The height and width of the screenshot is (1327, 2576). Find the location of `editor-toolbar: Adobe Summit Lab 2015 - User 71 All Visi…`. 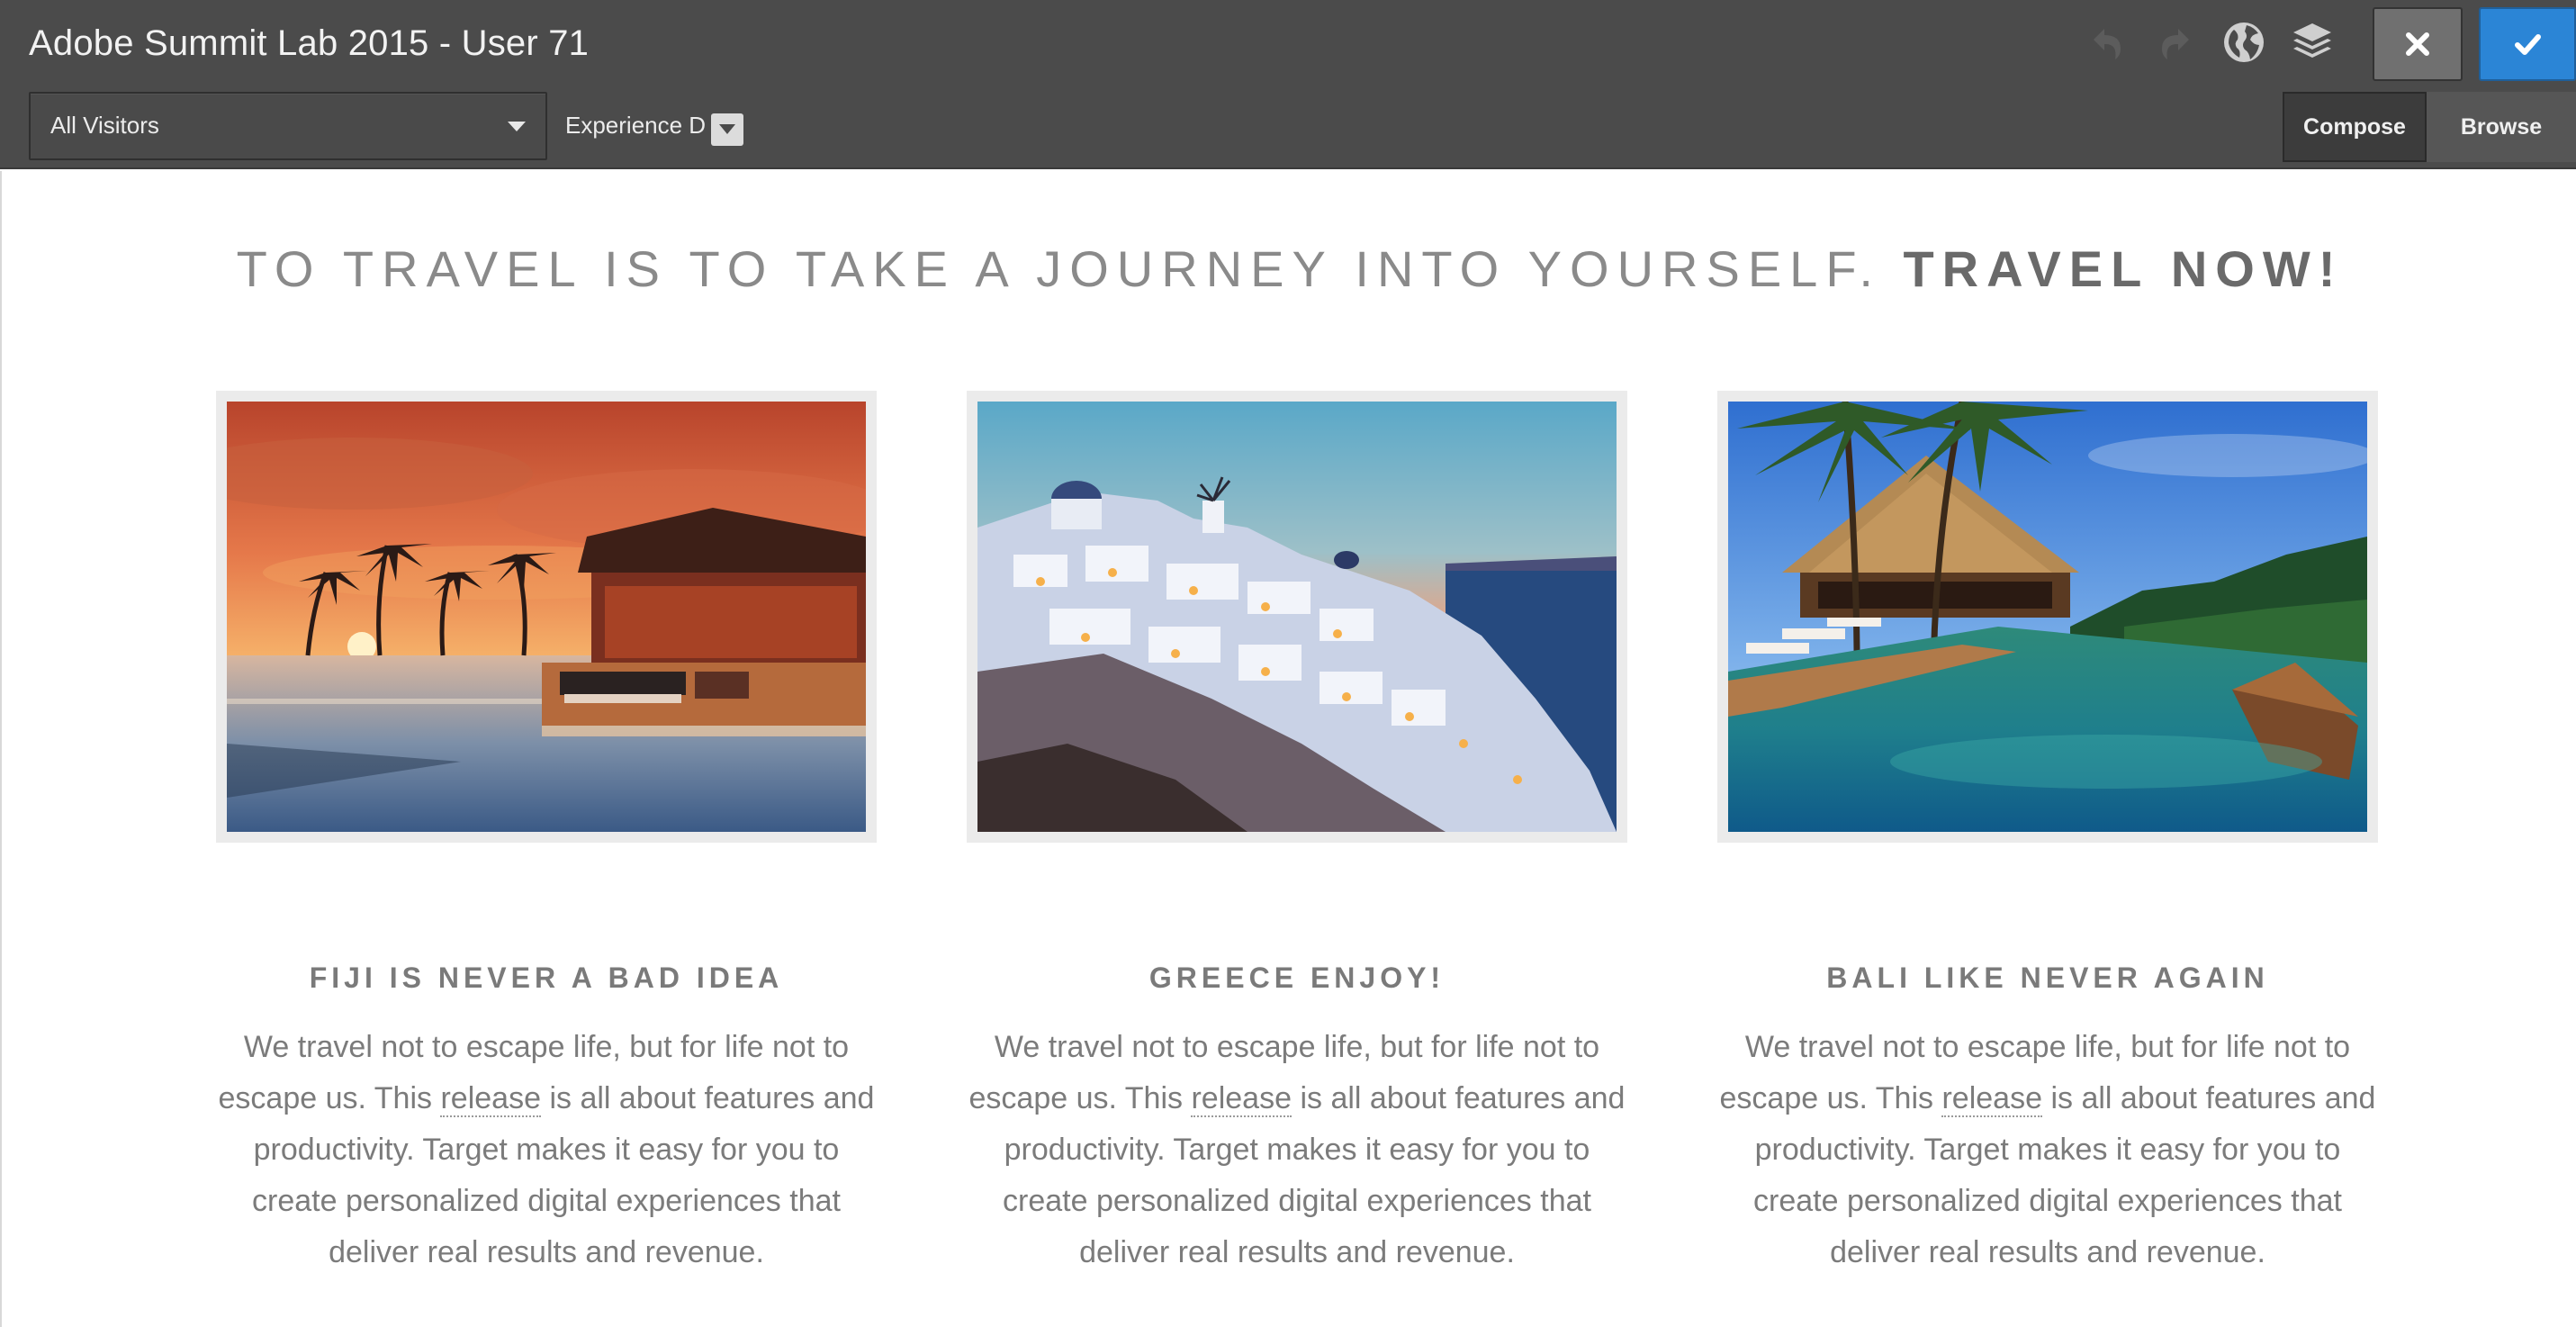

editor-toolbar: Adobe Summit Lab 2015 - User 71 All Visi… is located at coordinates (1288, 84).